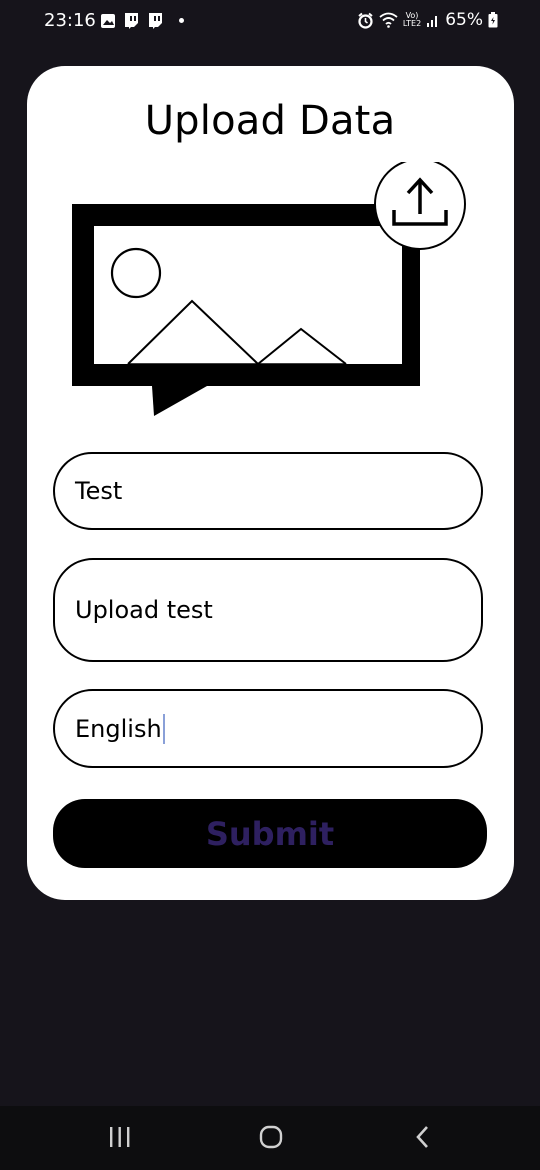 This screenshot has height=1170, width=540. Describe the element at coordinates (270, 121) in the screenshot. I see `page-title: Upload Data` at that location.